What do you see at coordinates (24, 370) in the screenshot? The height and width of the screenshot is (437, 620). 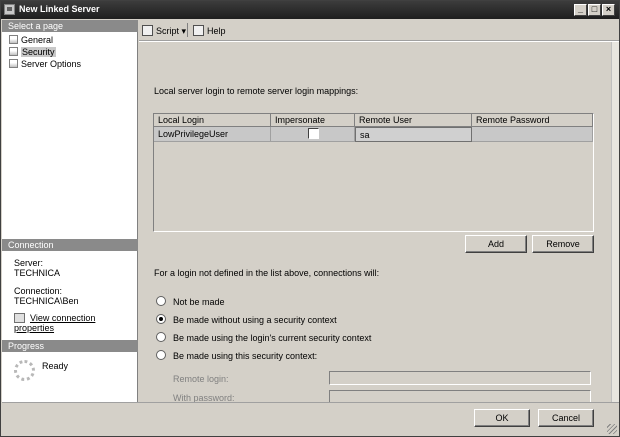 I see `progress-spinner-icon` at bounding box center [24, 370].